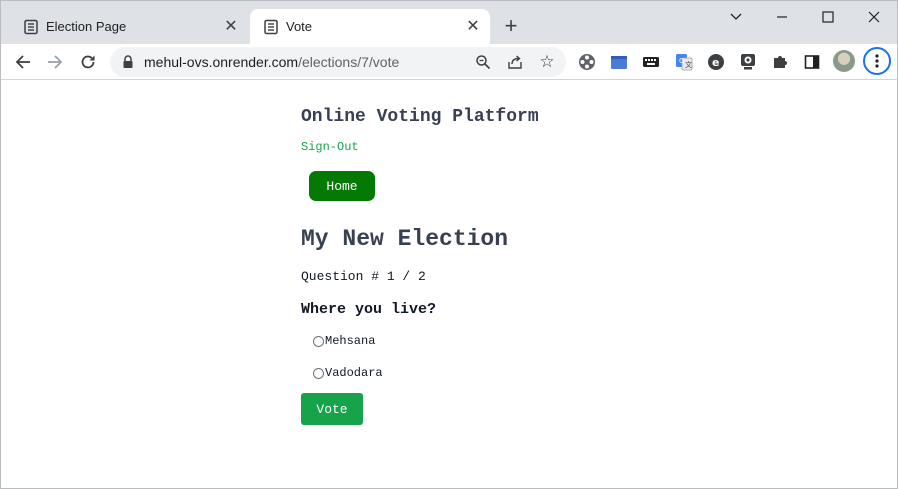 This screenshot has height=489, width=898. I want to click on question-counter: Question # 1 / 2, so click(363, 276).